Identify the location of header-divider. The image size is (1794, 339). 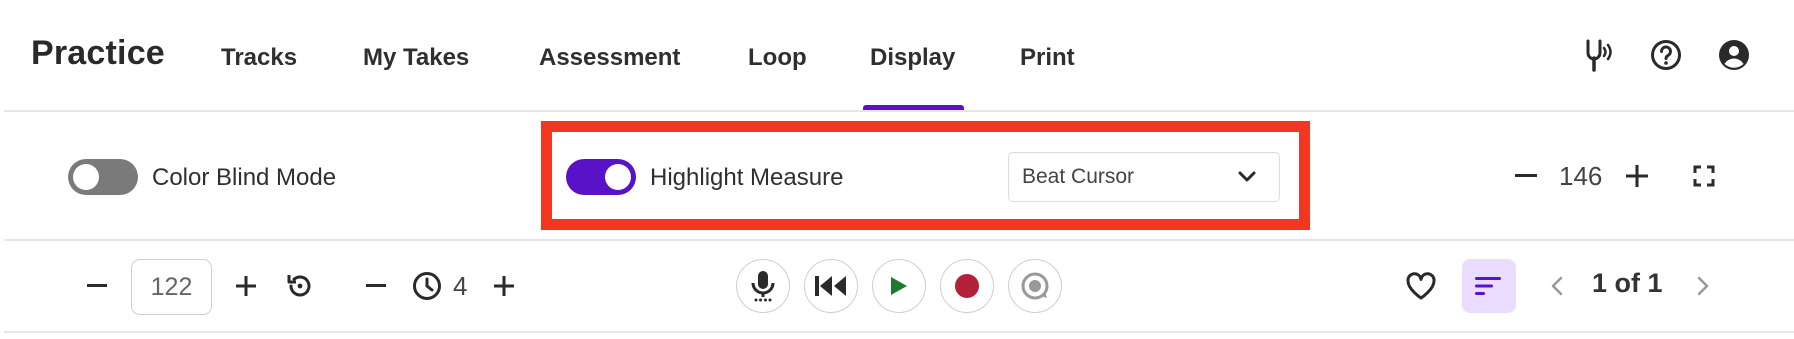
(899, 111).